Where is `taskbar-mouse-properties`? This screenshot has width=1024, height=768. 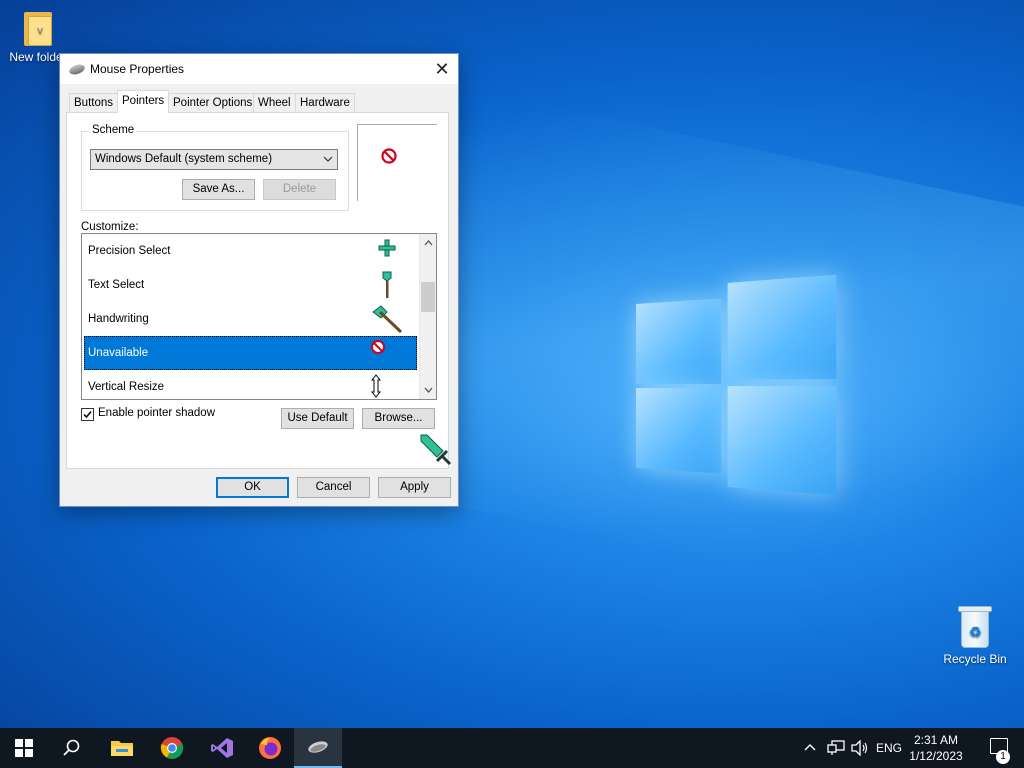 taskbar-mouse-properties is located at coordinates (318, 748).